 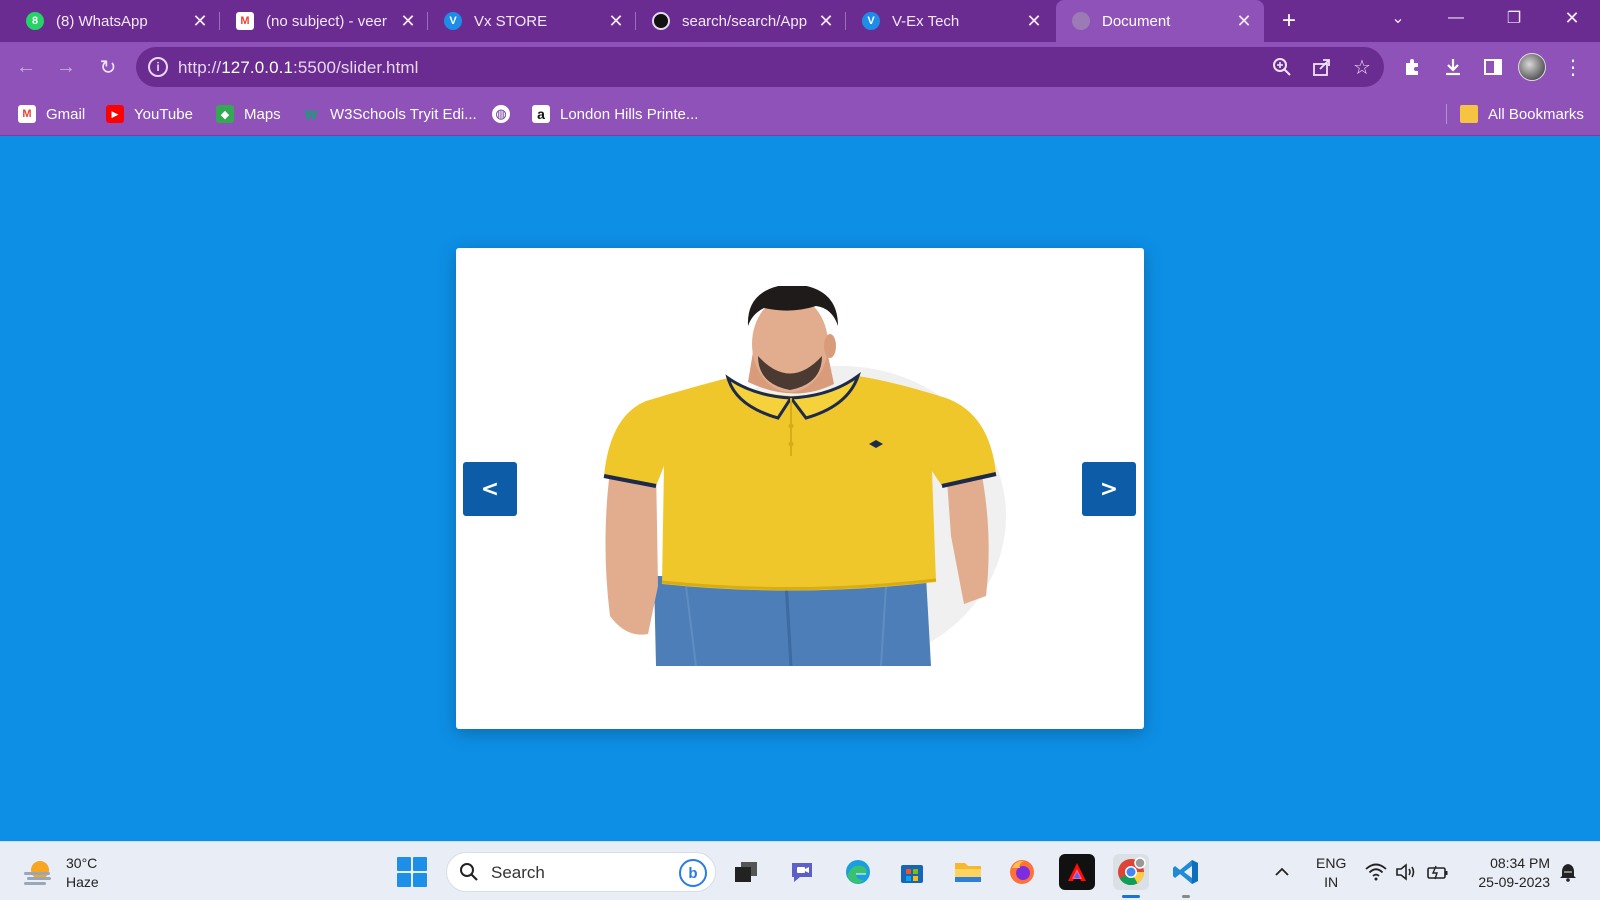 I want to click on system-clock: 08:34 PM 25-09-2023, so click(x=1506, y=873).